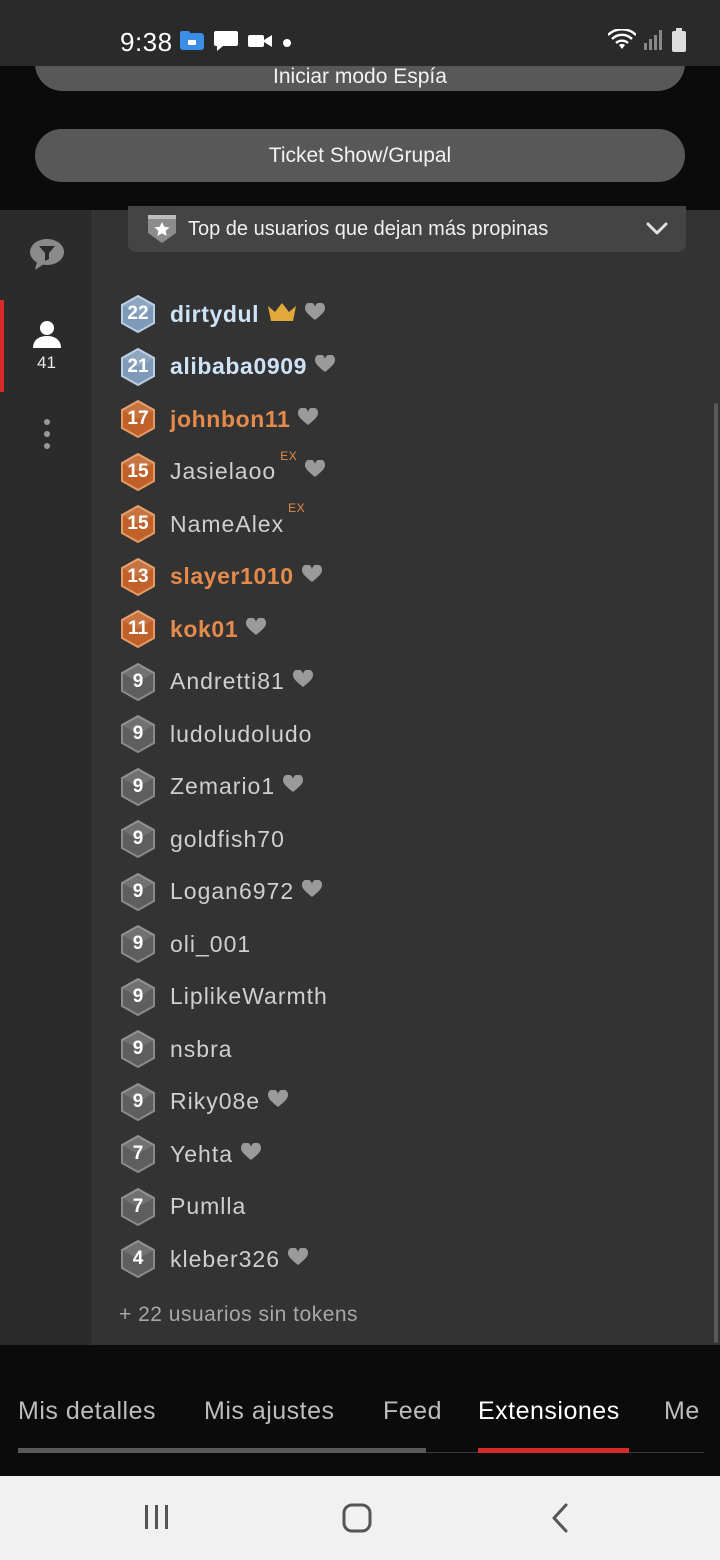 This screenshot has height=1560, width=720. I want to click on chat-filter-icon, so click(46, 254).